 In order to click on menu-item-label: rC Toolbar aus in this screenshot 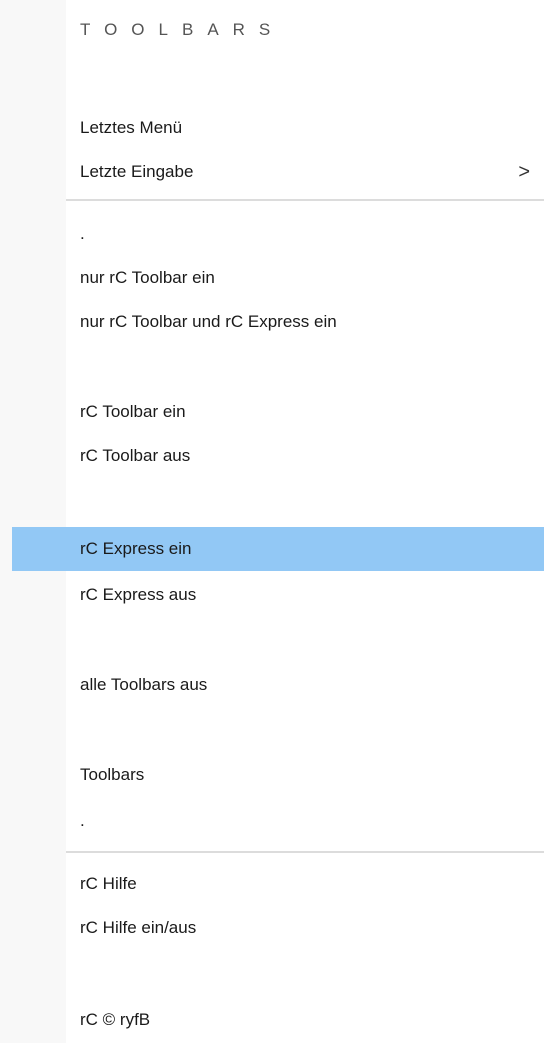, I will do `click(135, 455)`.